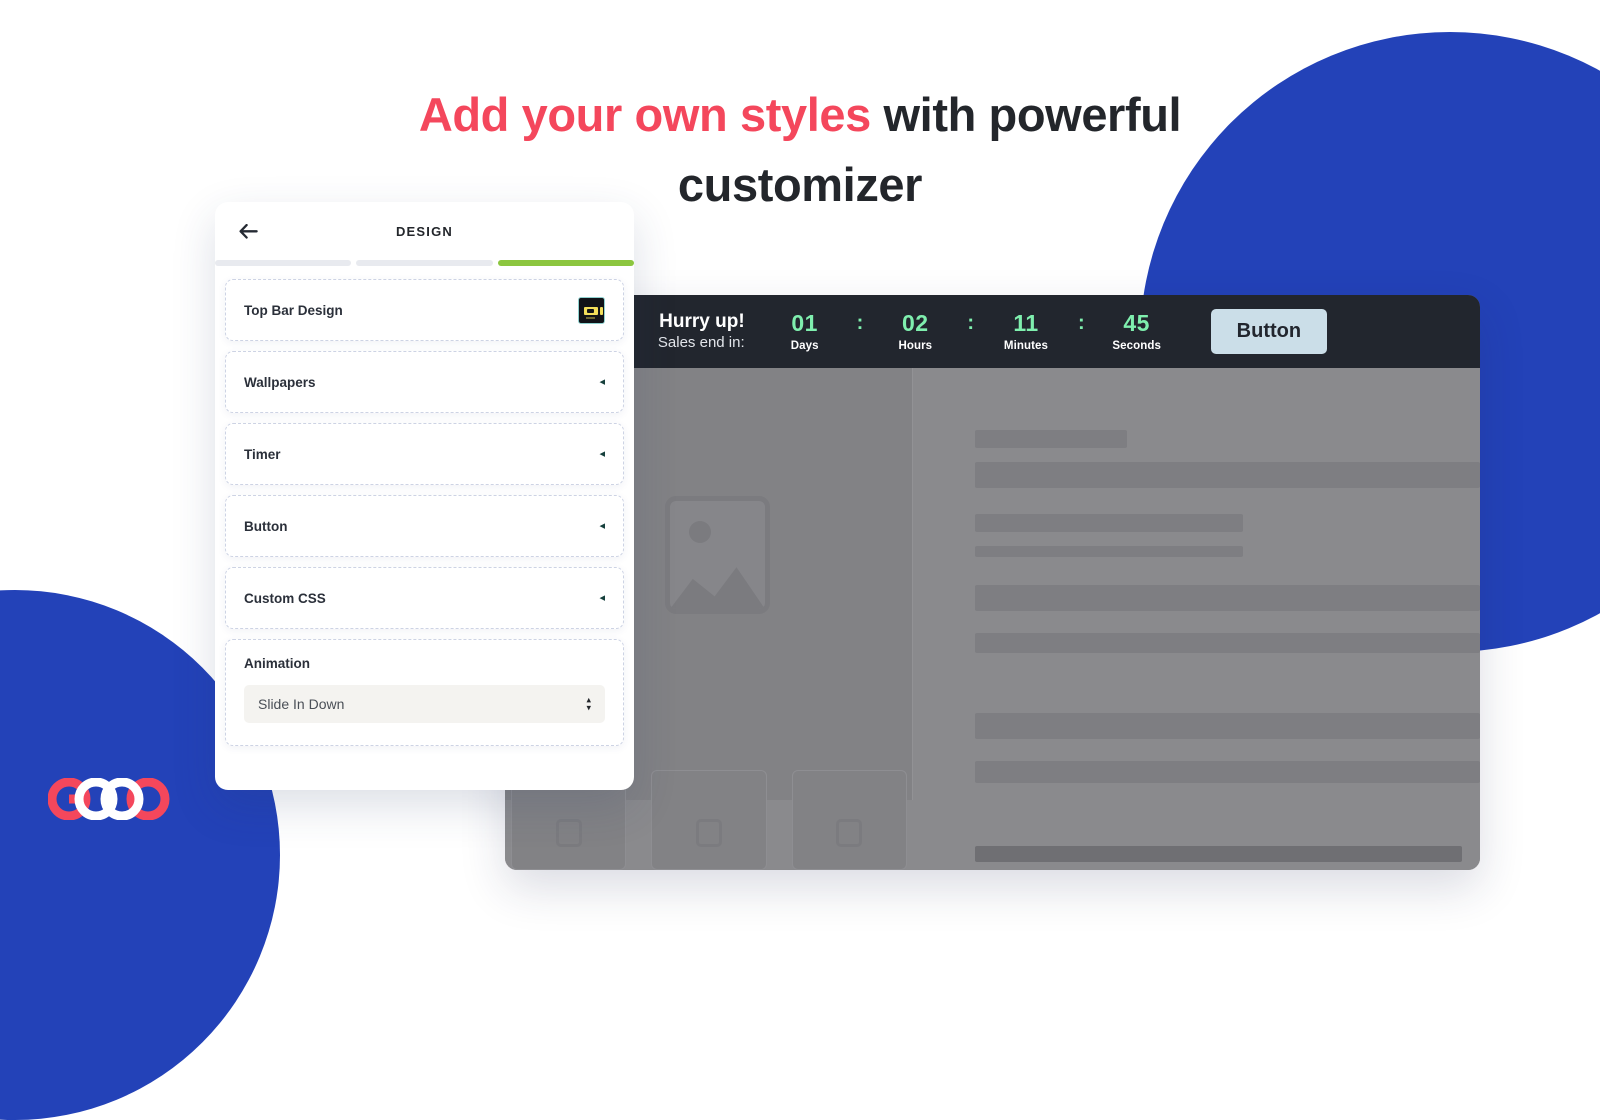 This screenshot has width=1600, height=1120. What do you see at coordinates (588, 707) in the screenshot?
I see `stepper-down-arrow: ▾` at bounding box center [588, 707].